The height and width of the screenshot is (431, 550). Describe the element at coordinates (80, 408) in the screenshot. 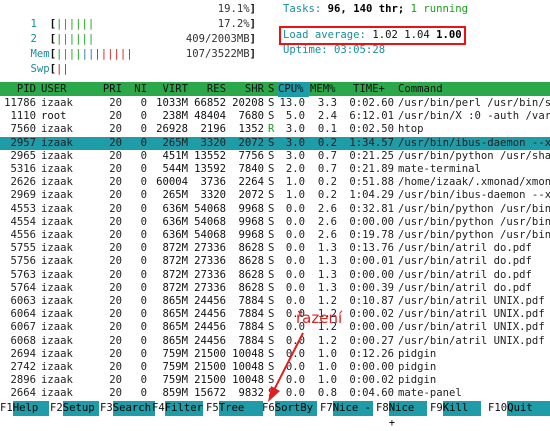

I see `function-key-label: Setup` at that location.